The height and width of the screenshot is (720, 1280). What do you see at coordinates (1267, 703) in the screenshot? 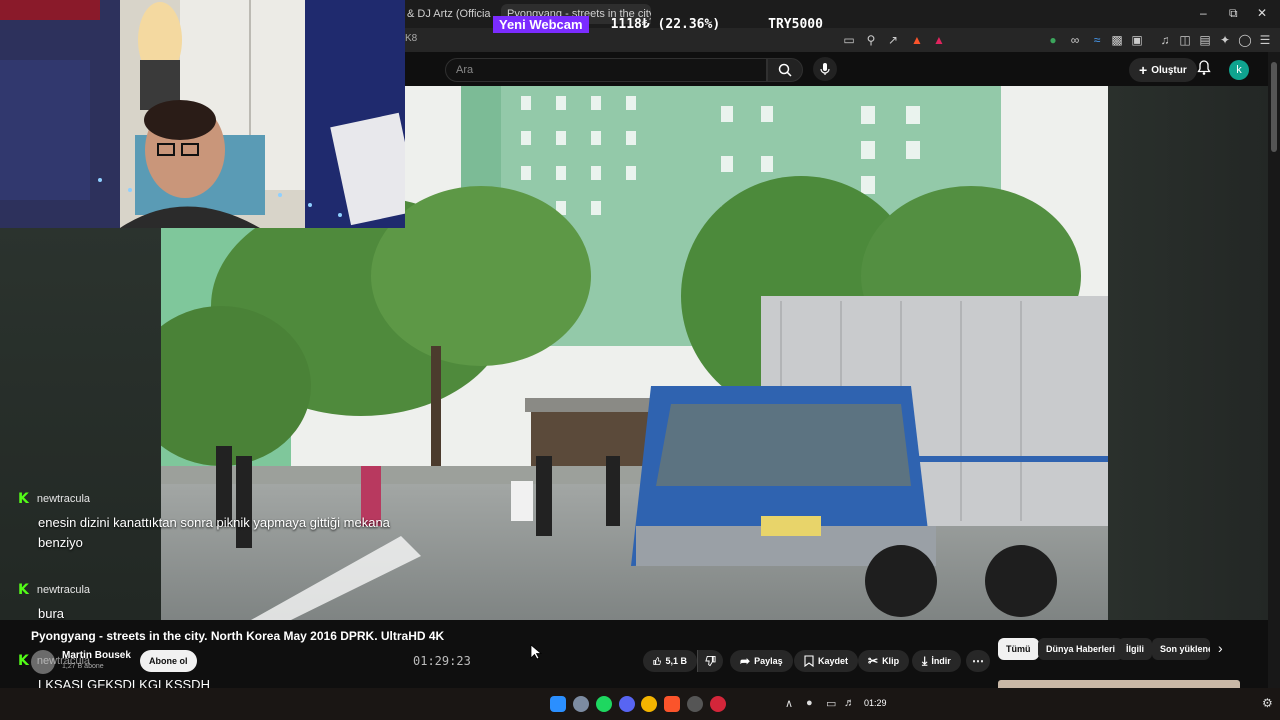
I see `settings-gear-icon: ⚙` at bounding box center [1267, 703].